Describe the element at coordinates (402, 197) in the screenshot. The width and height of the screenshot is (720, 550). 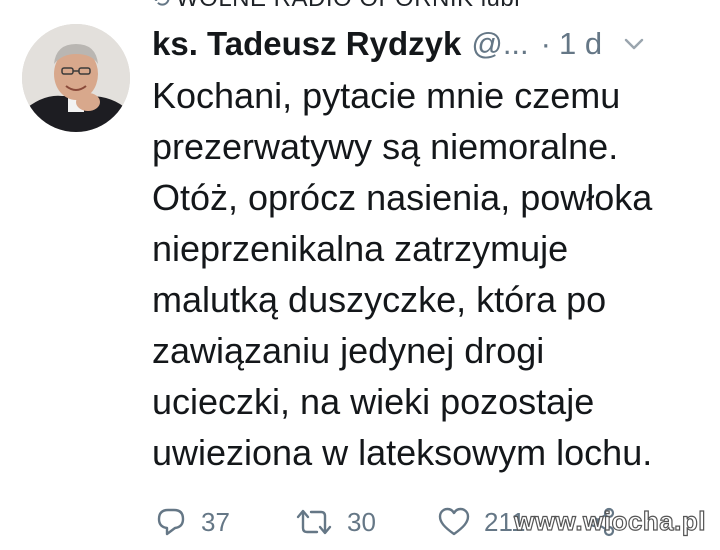
I see `tweet-text-line: Otóż, oprócz nasienia, powłoka` at that location.